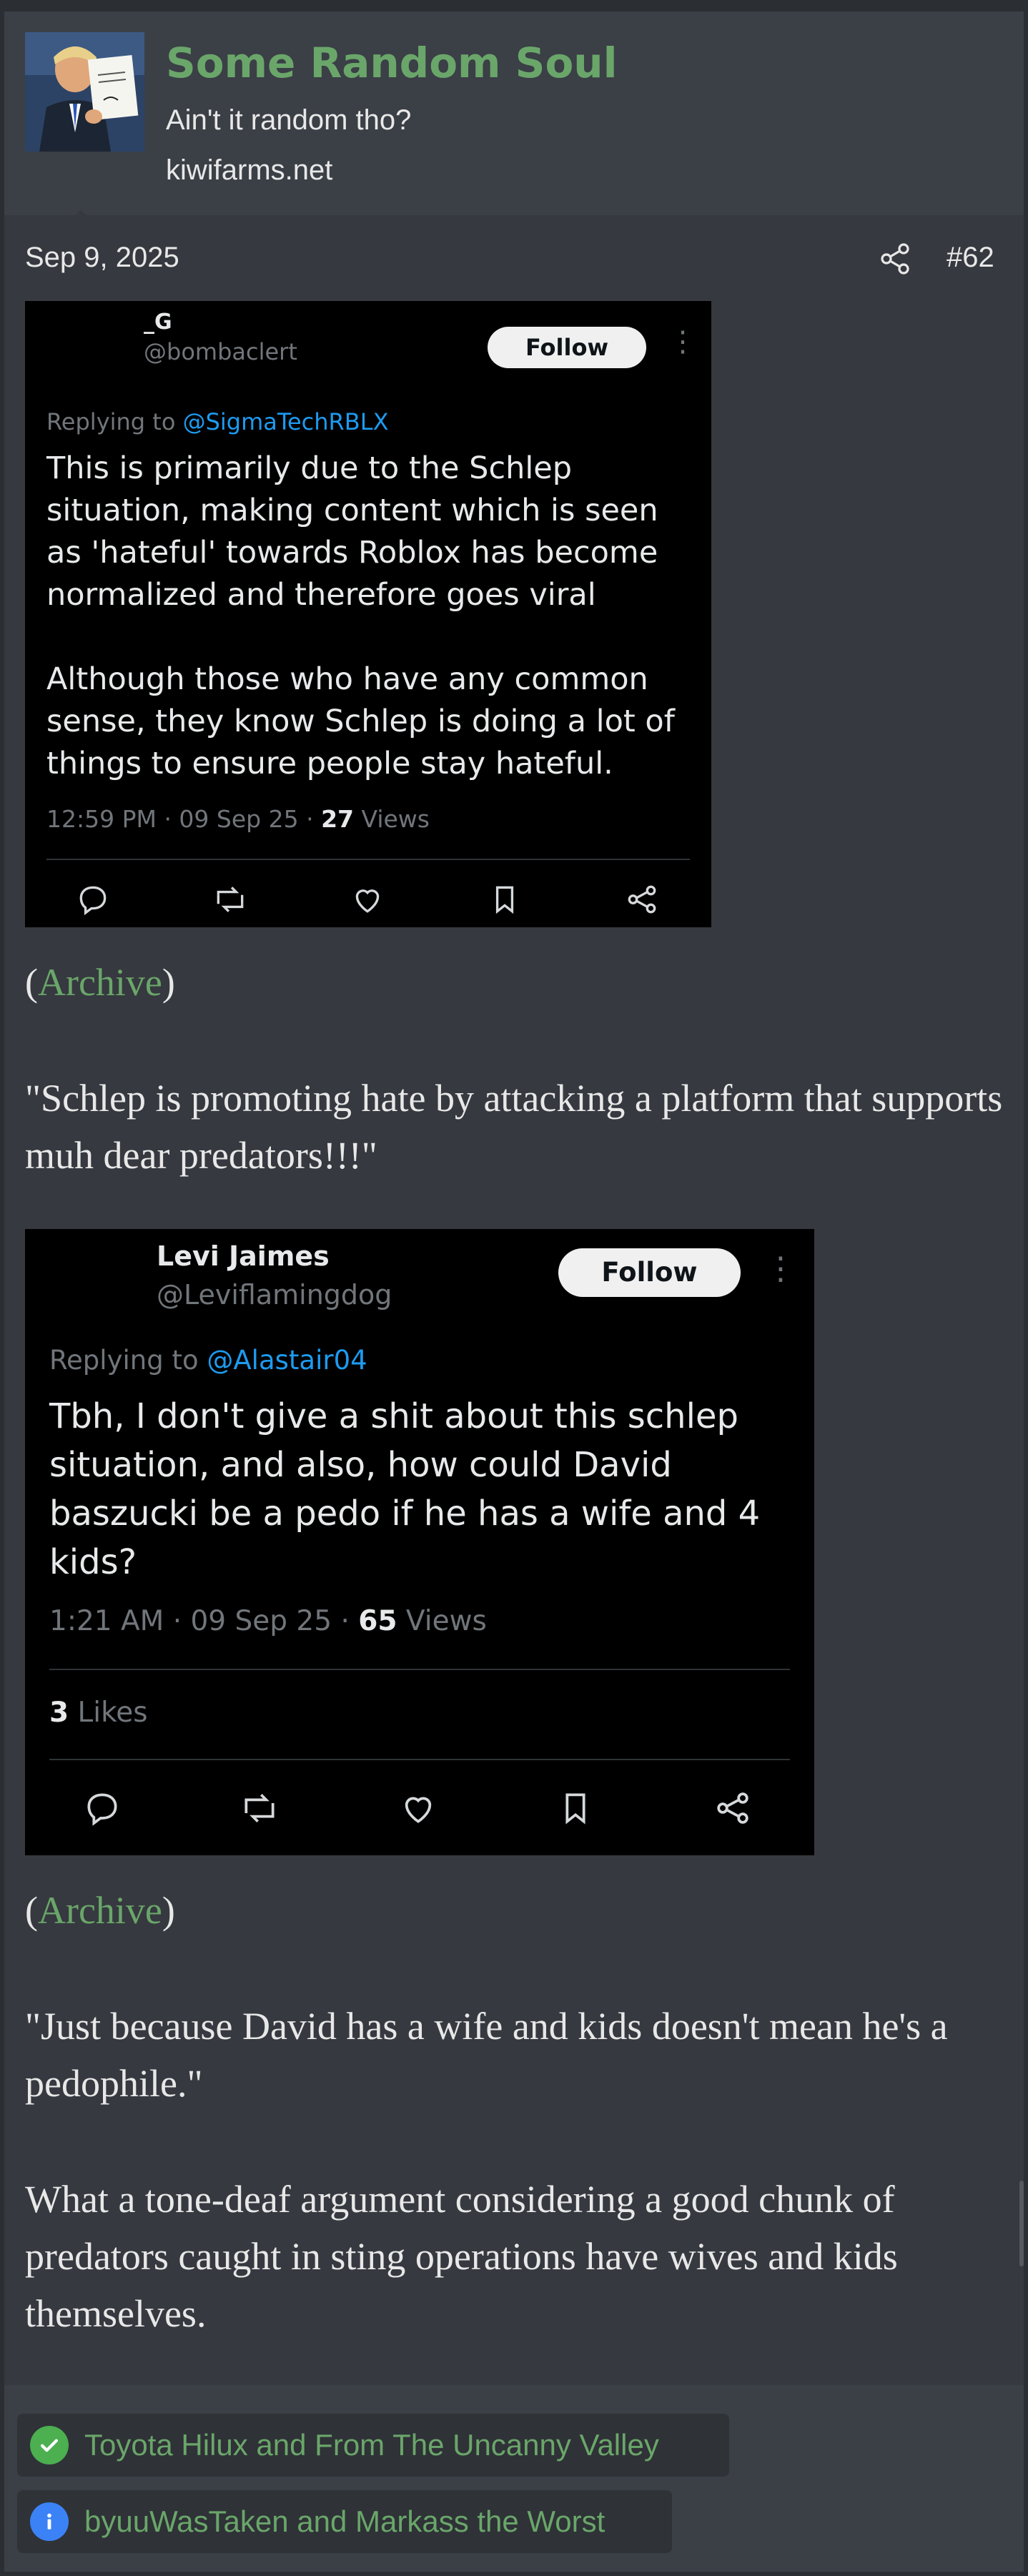 The height and width of the screenshot is (2576, 1028). I want to click on archive-line-2: (Archive), so click(100, 1910).